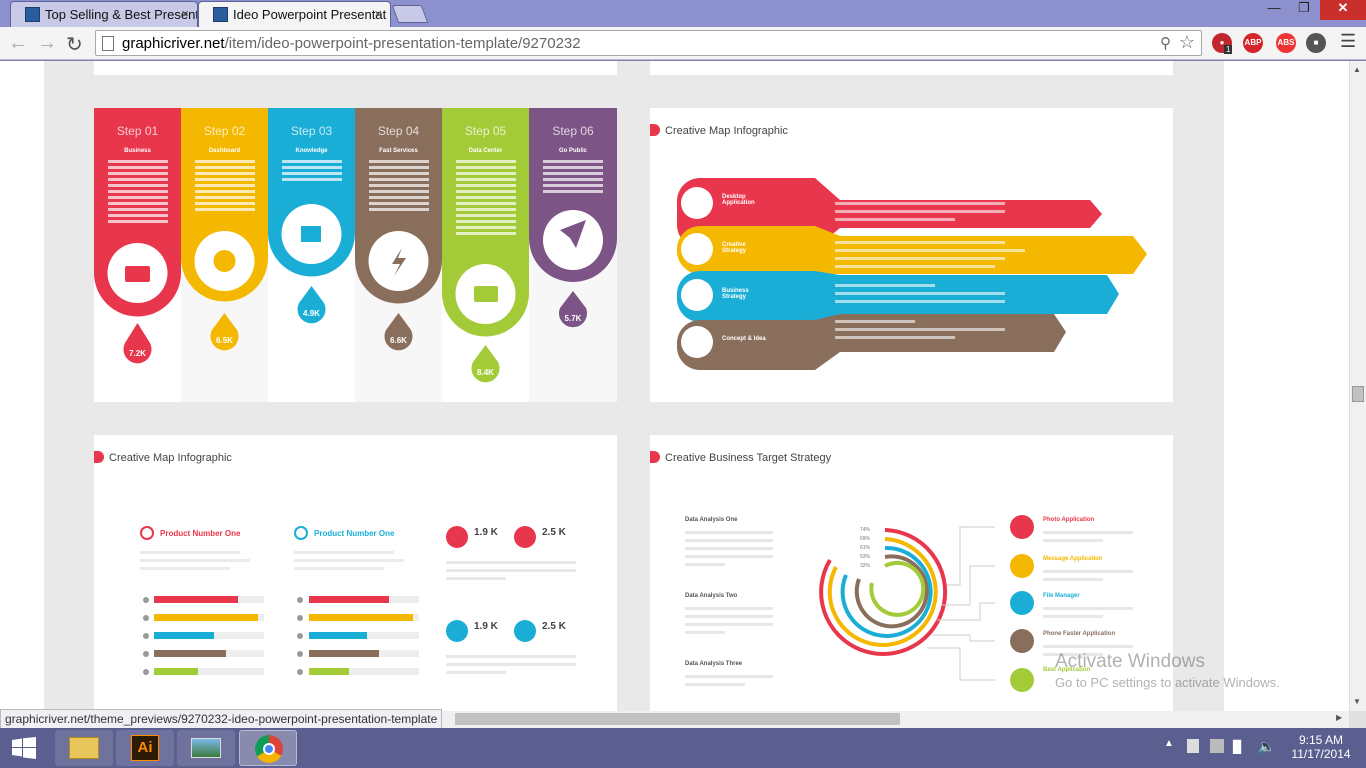 This screenshot has height=768, width=1366. I want to click on tab-ideo-powerpoint: Ideo Powerpoint Presentat ×, so click(294, 14).